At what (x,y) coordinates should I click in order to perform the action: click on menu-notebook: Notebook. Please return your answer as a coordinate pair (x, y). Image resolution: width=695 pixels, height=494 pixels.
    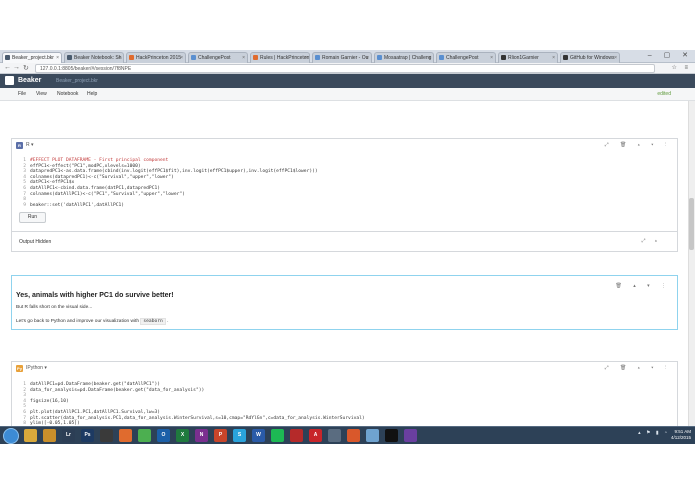
    Looking at the image, I should click on (67, 94).